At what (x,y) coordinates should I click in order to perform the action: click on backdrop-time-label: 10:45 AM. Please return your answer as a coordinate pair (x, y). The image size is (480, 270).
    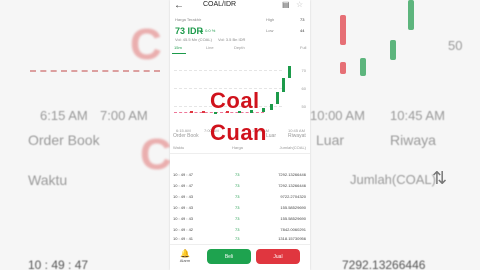
    Looking at the image, I should click on (417, 115).